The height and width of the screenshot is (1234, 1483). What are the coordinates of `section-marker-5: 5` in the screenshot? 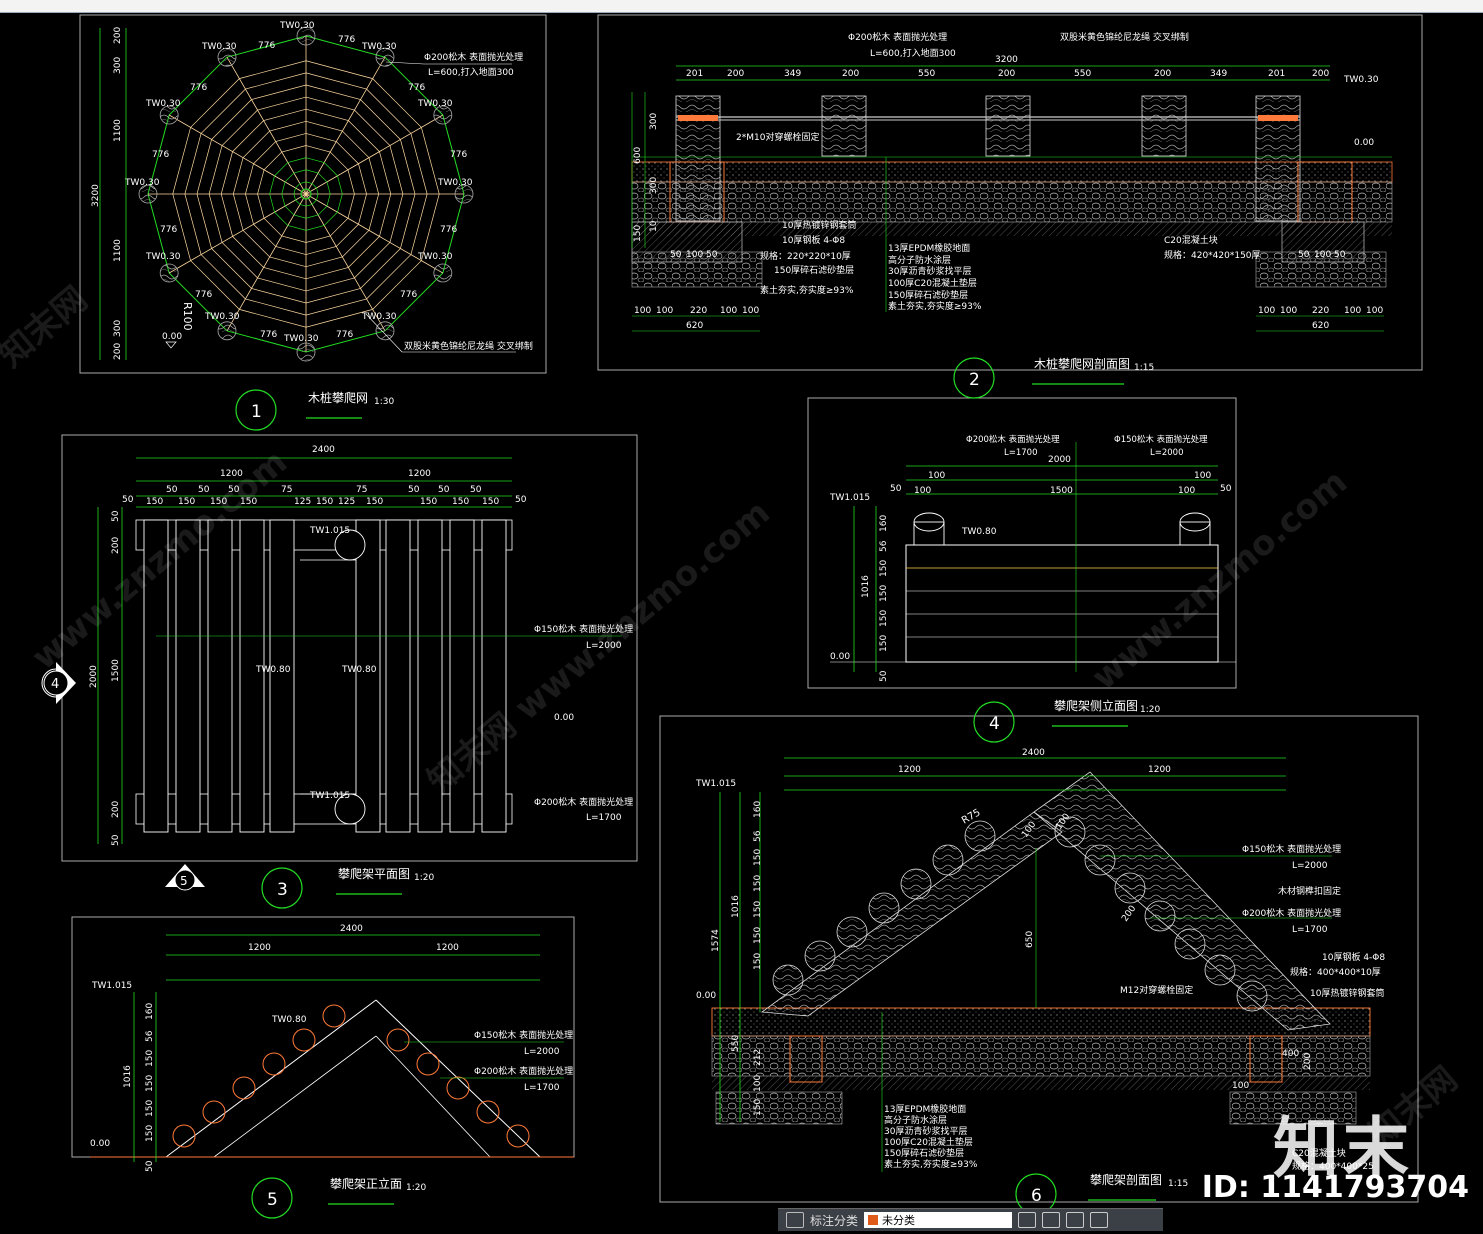 It's located at (185, 877).